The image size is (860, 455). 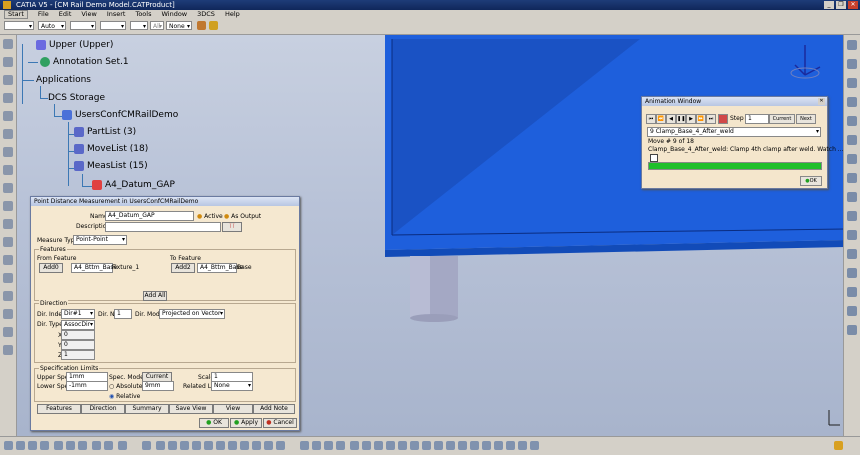 I want to click on step-back-button: ◀, so click(x=671, y=119).